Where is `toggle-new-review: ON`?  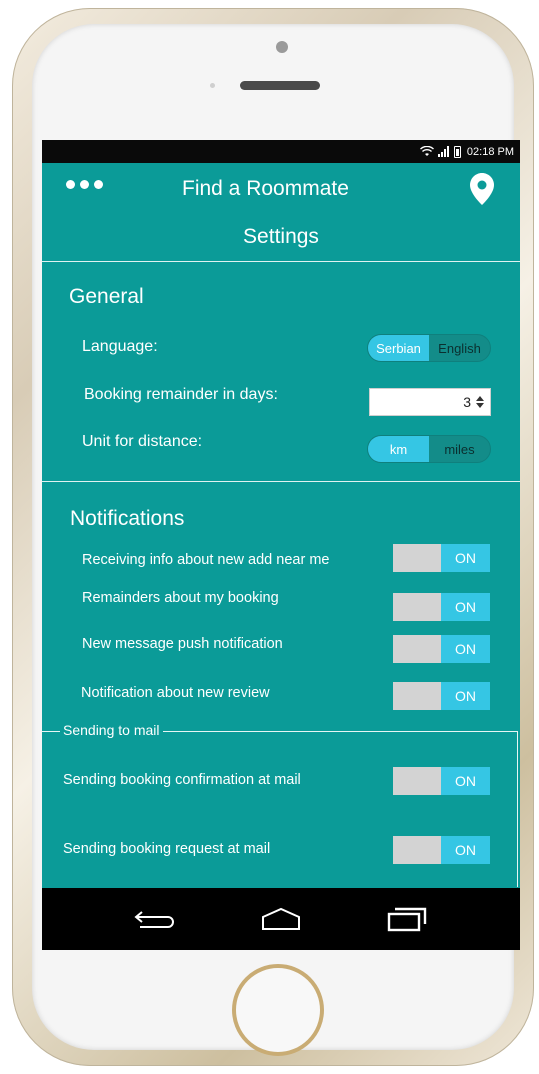 toggle-new-review: ON is located at coordinates (441, 696).